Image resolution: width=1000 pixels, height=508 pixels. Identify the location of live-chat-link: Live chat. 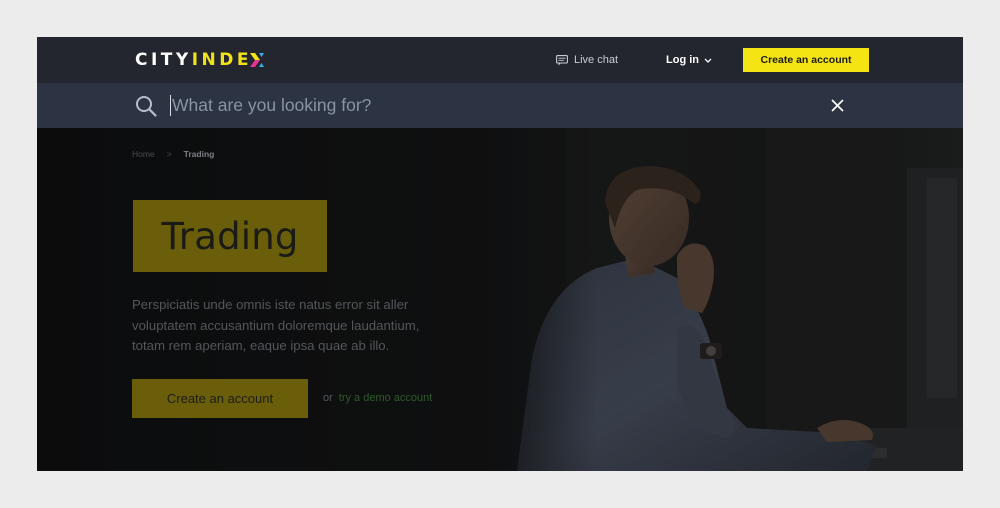
(587, 60).